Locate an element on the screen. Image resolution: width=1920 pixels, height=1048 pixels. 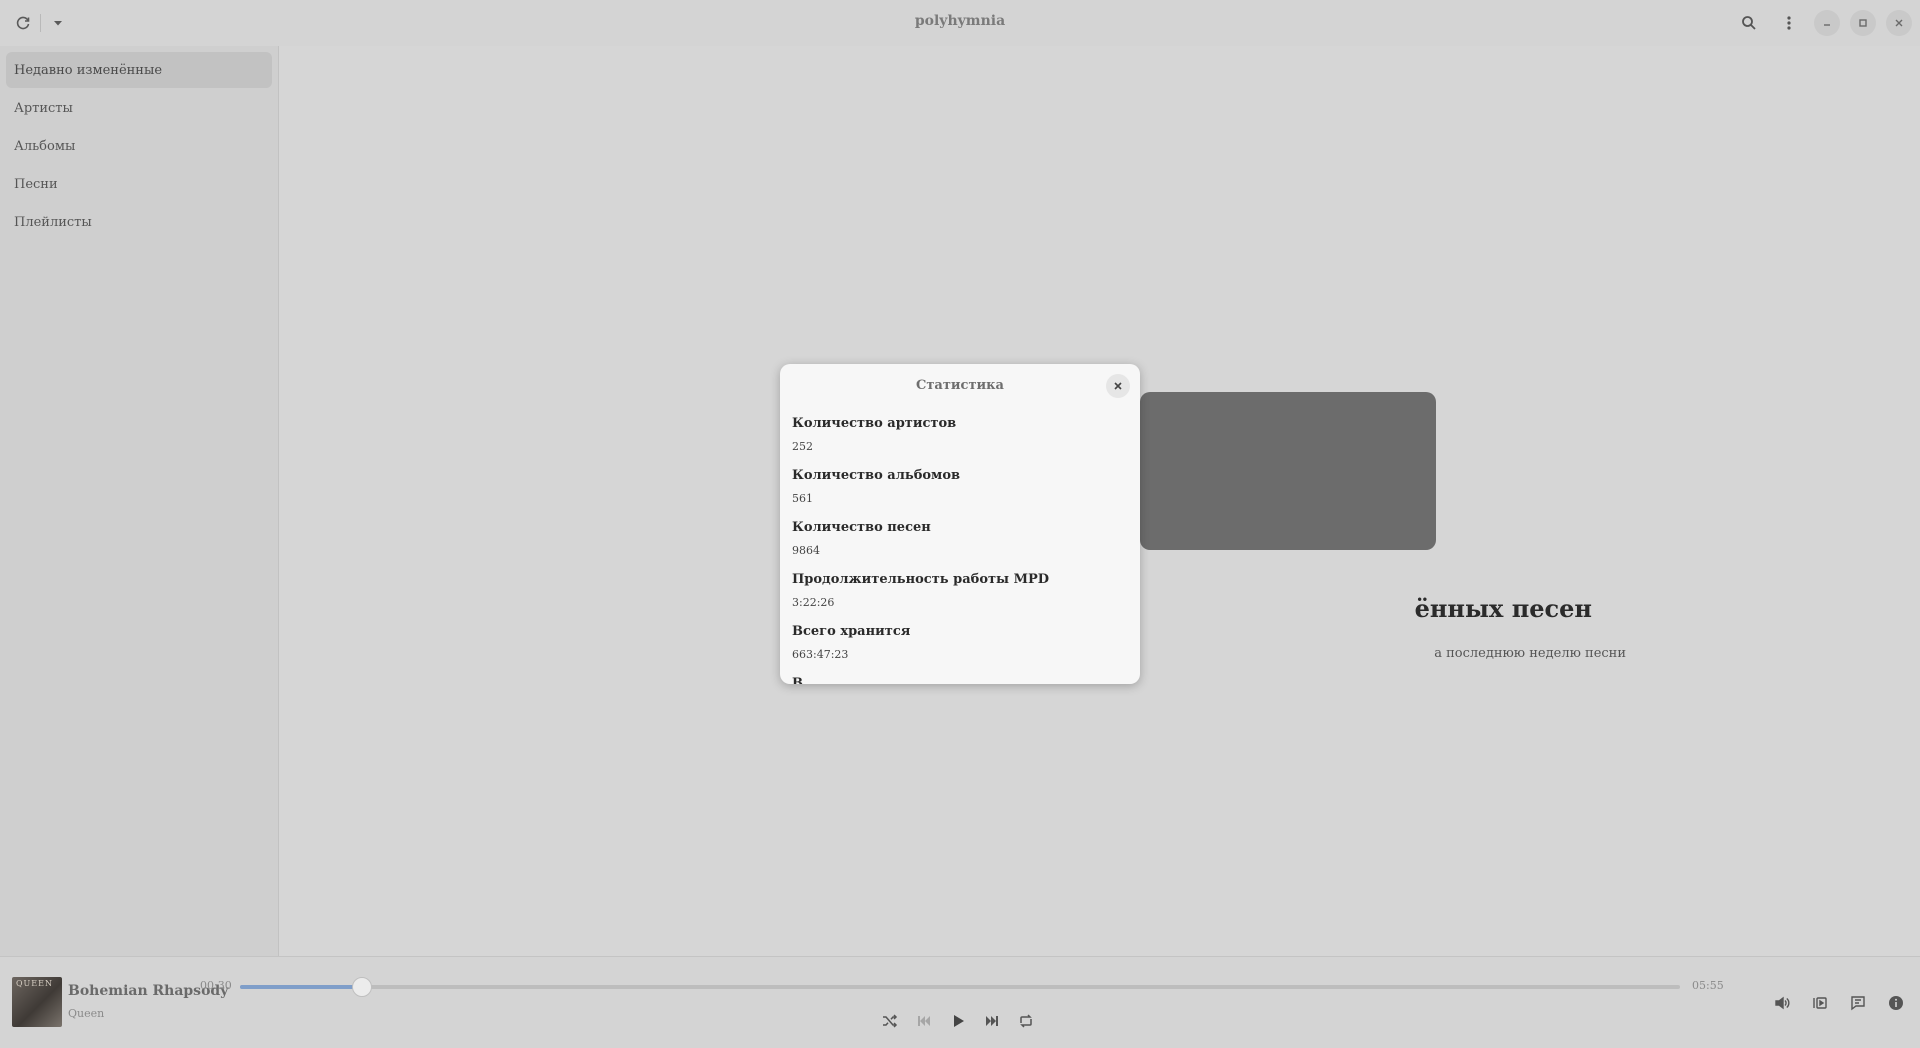
info-icon is located at coordinates (1896, 1003).